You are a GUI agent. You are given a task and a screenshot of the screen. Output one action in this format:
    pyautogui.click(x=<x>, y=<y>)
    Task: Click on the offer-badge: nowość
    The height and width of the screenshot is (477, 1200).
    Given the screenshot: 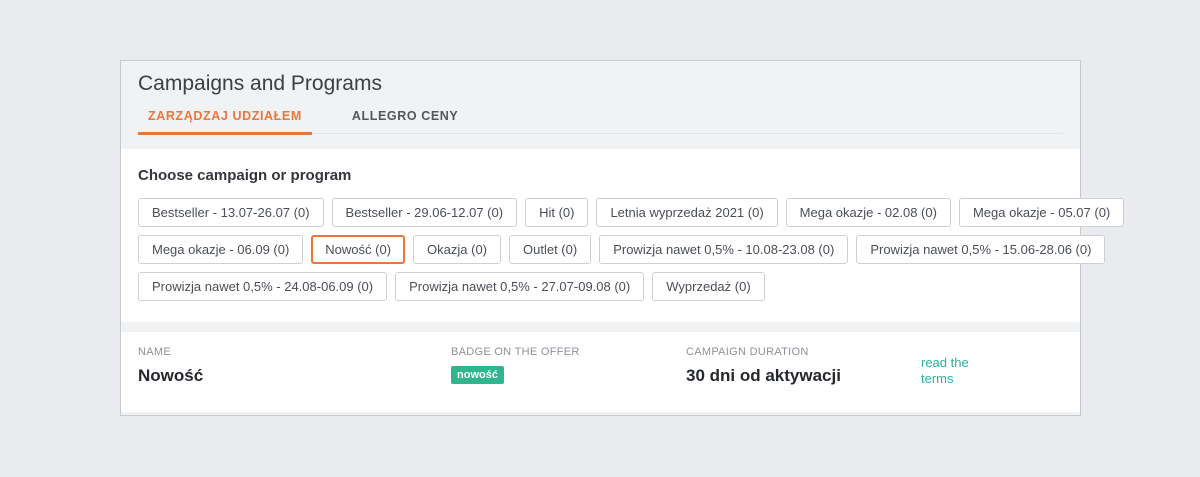 What is the action you would take?
    pyautogui.click(x=477, y=375)
    